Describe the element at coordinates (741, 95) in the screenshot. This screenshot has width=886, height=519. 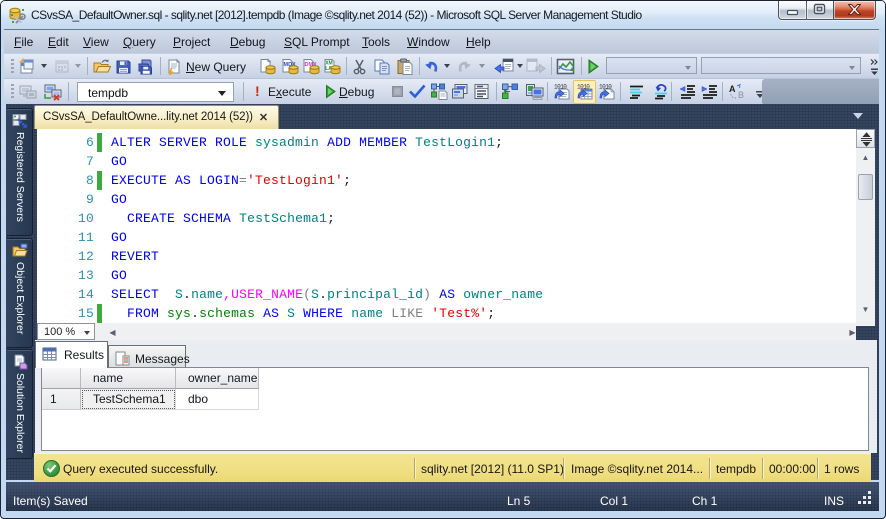
I see `svg-text: B` at that location.